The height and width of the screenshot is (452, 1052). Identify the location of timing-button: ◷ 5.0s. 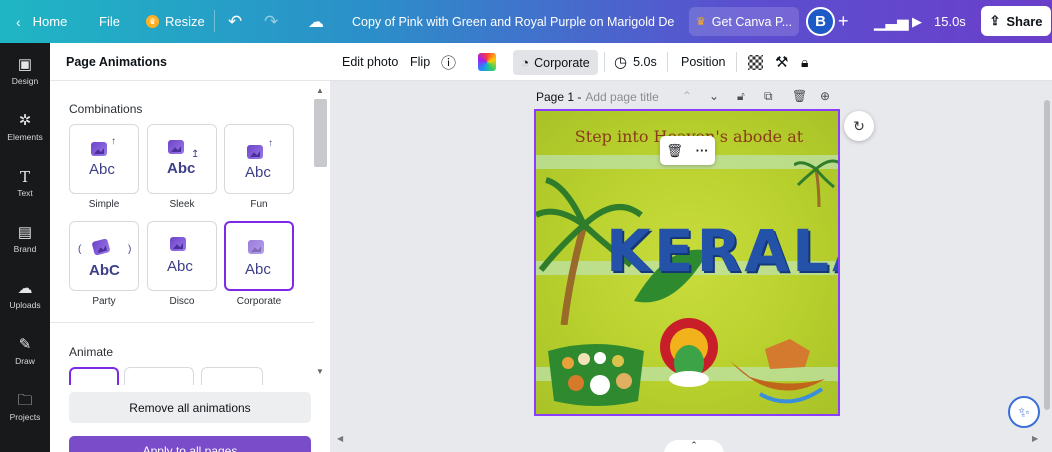
(635, 62).